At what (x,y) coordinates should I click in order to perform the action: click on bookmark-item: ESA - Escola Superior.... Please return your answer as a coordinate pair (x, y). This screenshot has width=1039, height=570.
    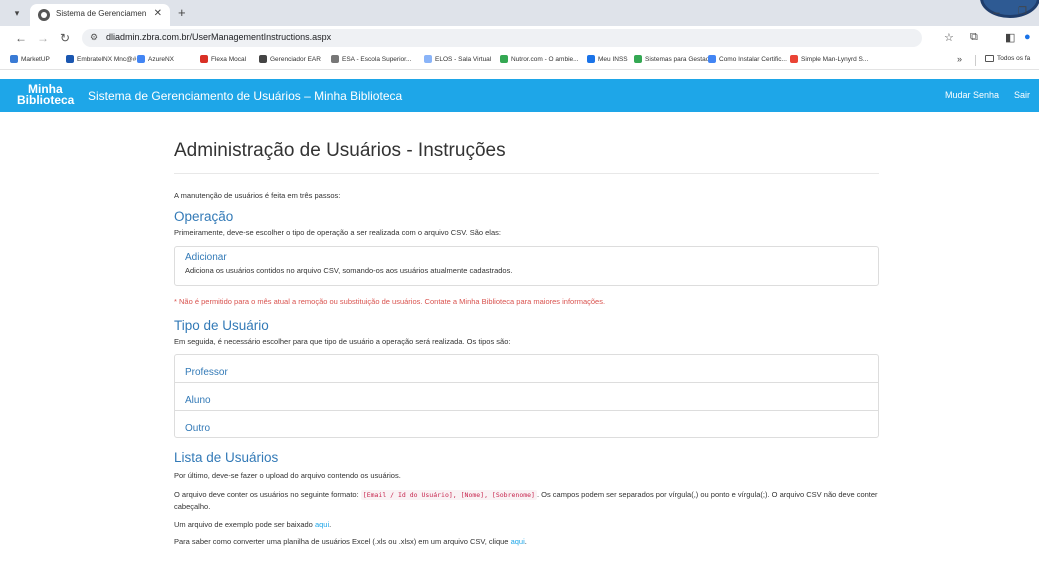
    Looking at the image, I should click on (371, 59).